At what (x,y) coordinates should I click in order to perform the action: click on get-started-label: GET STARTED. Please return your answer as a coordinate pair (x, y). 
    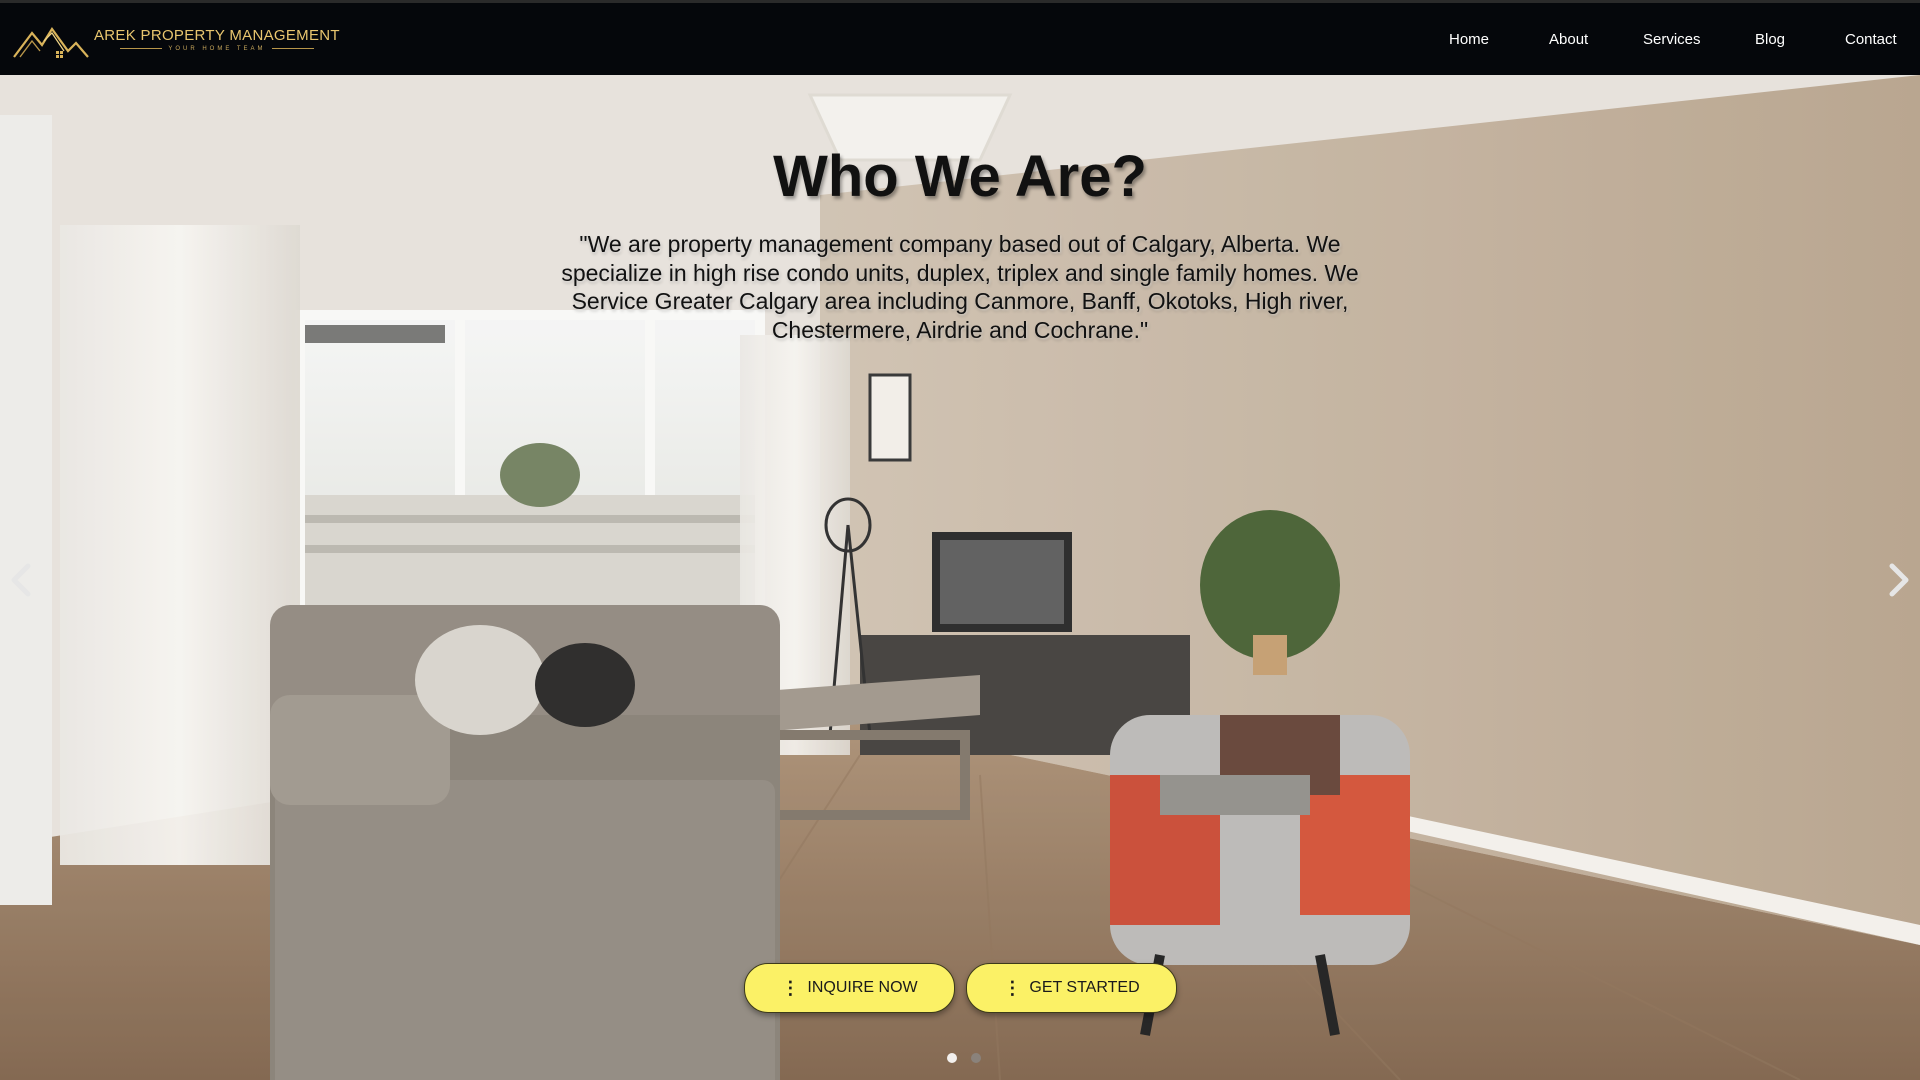
    Looking at the image, I should click on (1084, 987).